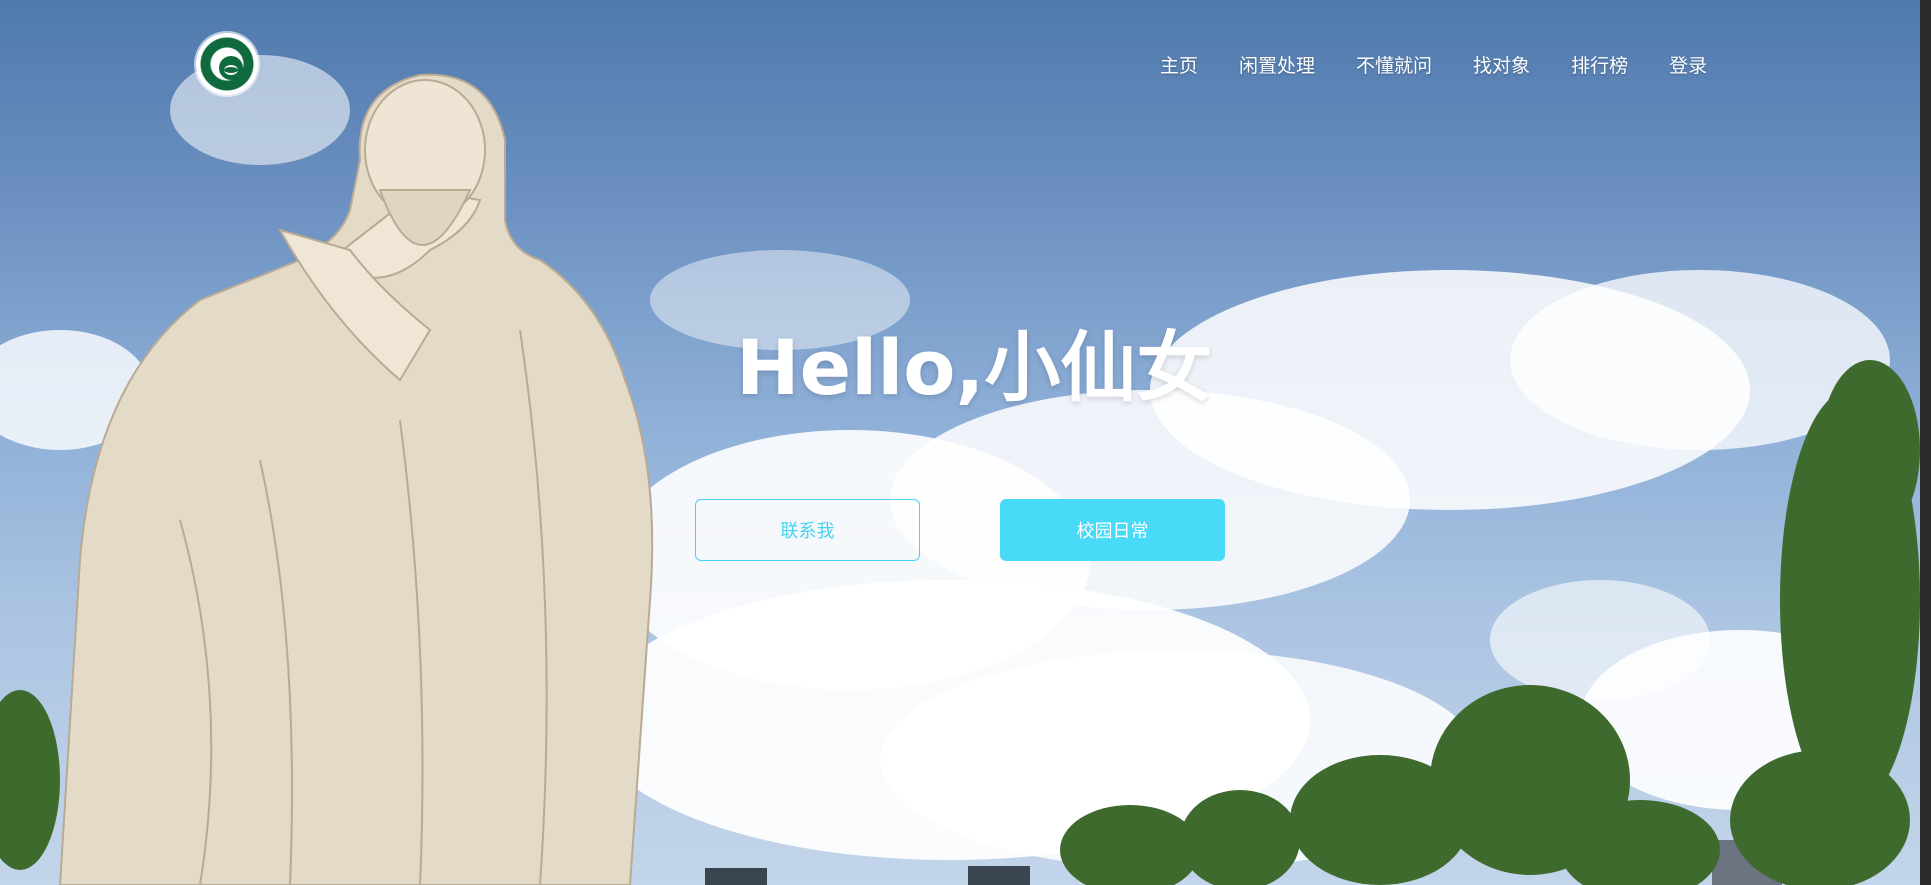 This screenshot has width=1931, height=885. I want to click on nav-item-login: 登录, so click(1688, 66).